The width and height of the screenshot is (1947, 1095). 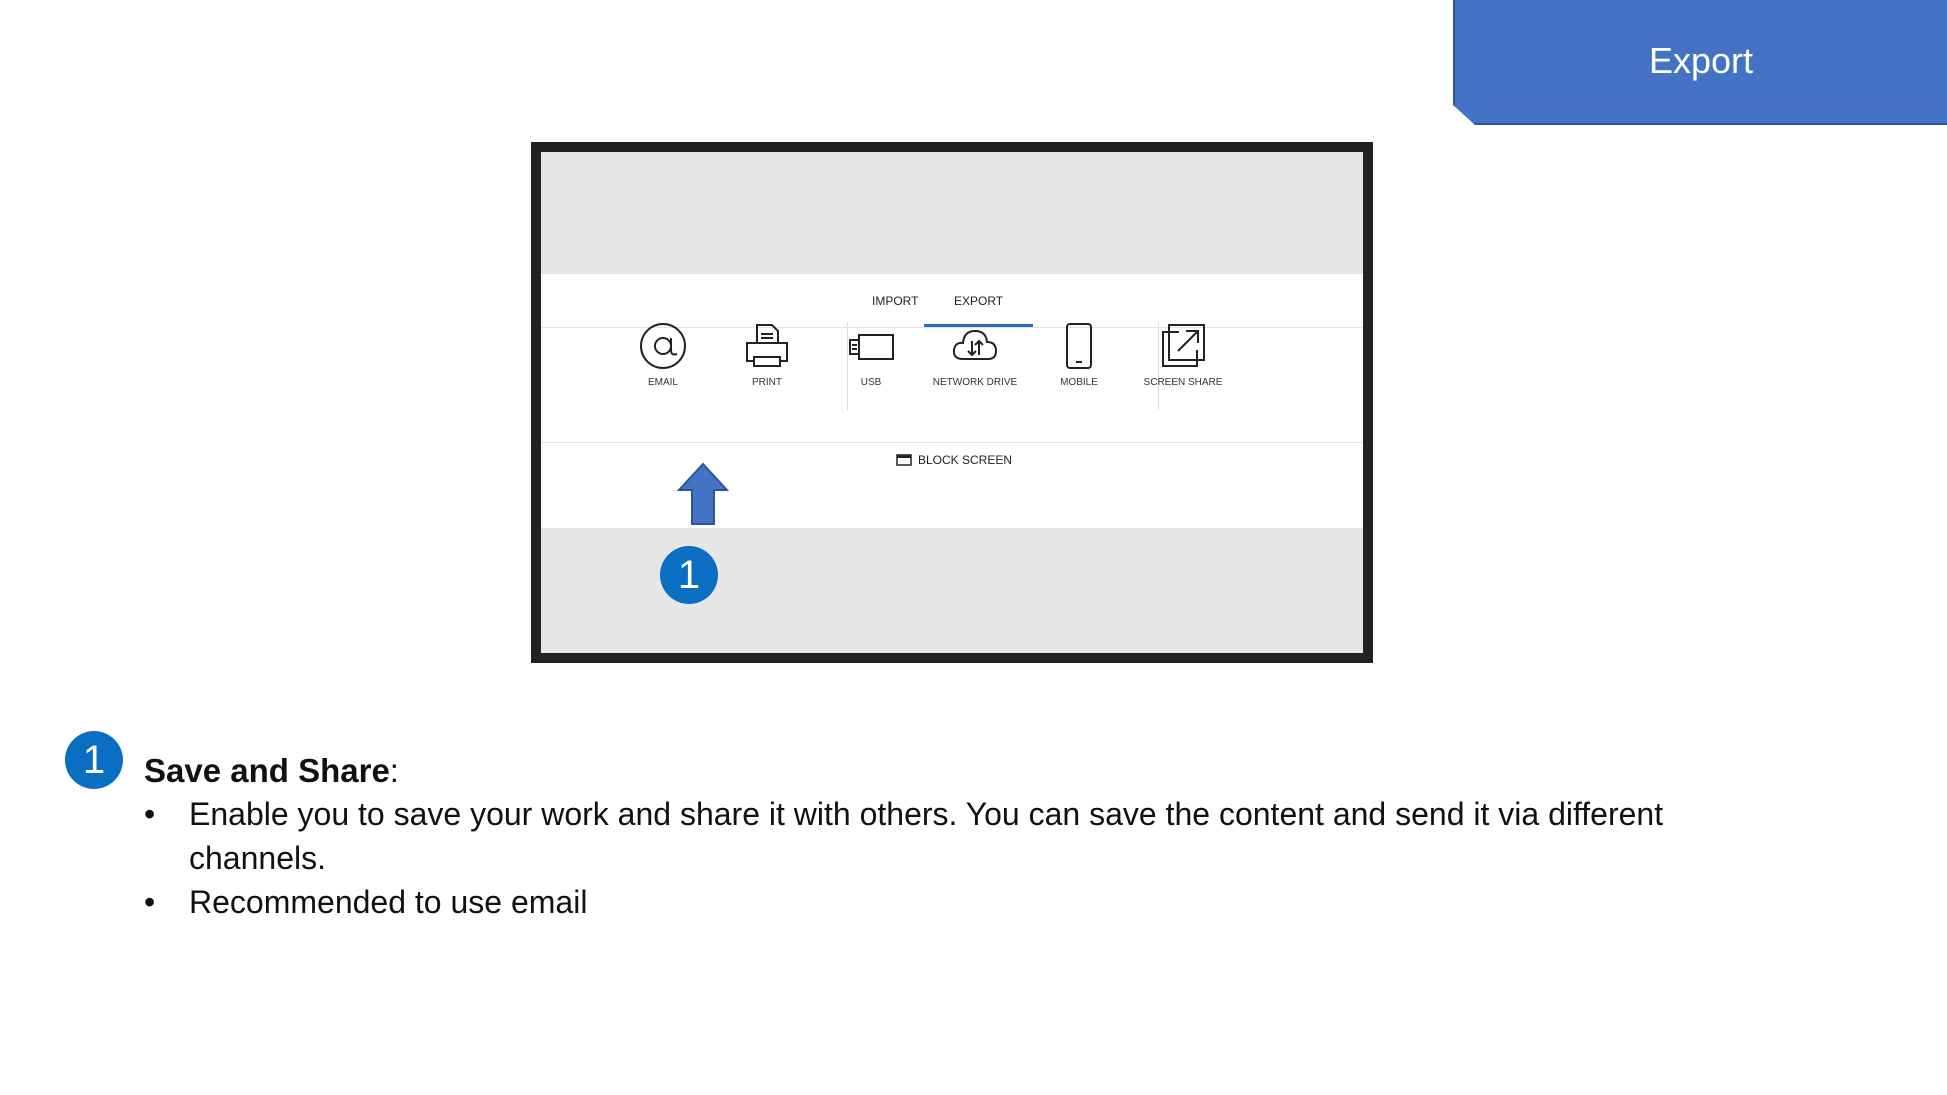 What do you see at coordinates (1079, 382) in the screenshot?
I see `mobile-label: MOBILE` at bounding box center [1079, 382].